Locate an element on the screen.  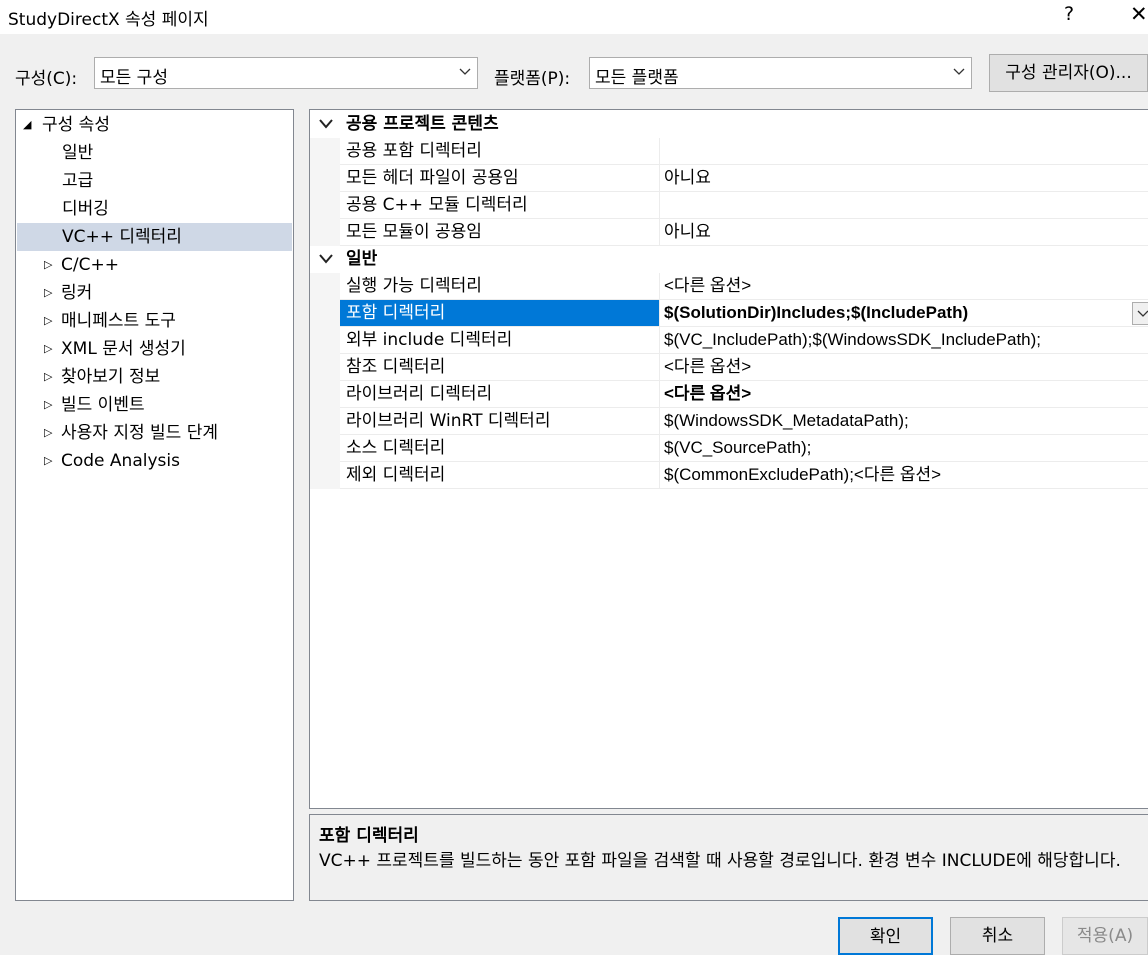
property-row: 참조 디렉터리 <다른 옵션> is located at coordinates (729, 367).